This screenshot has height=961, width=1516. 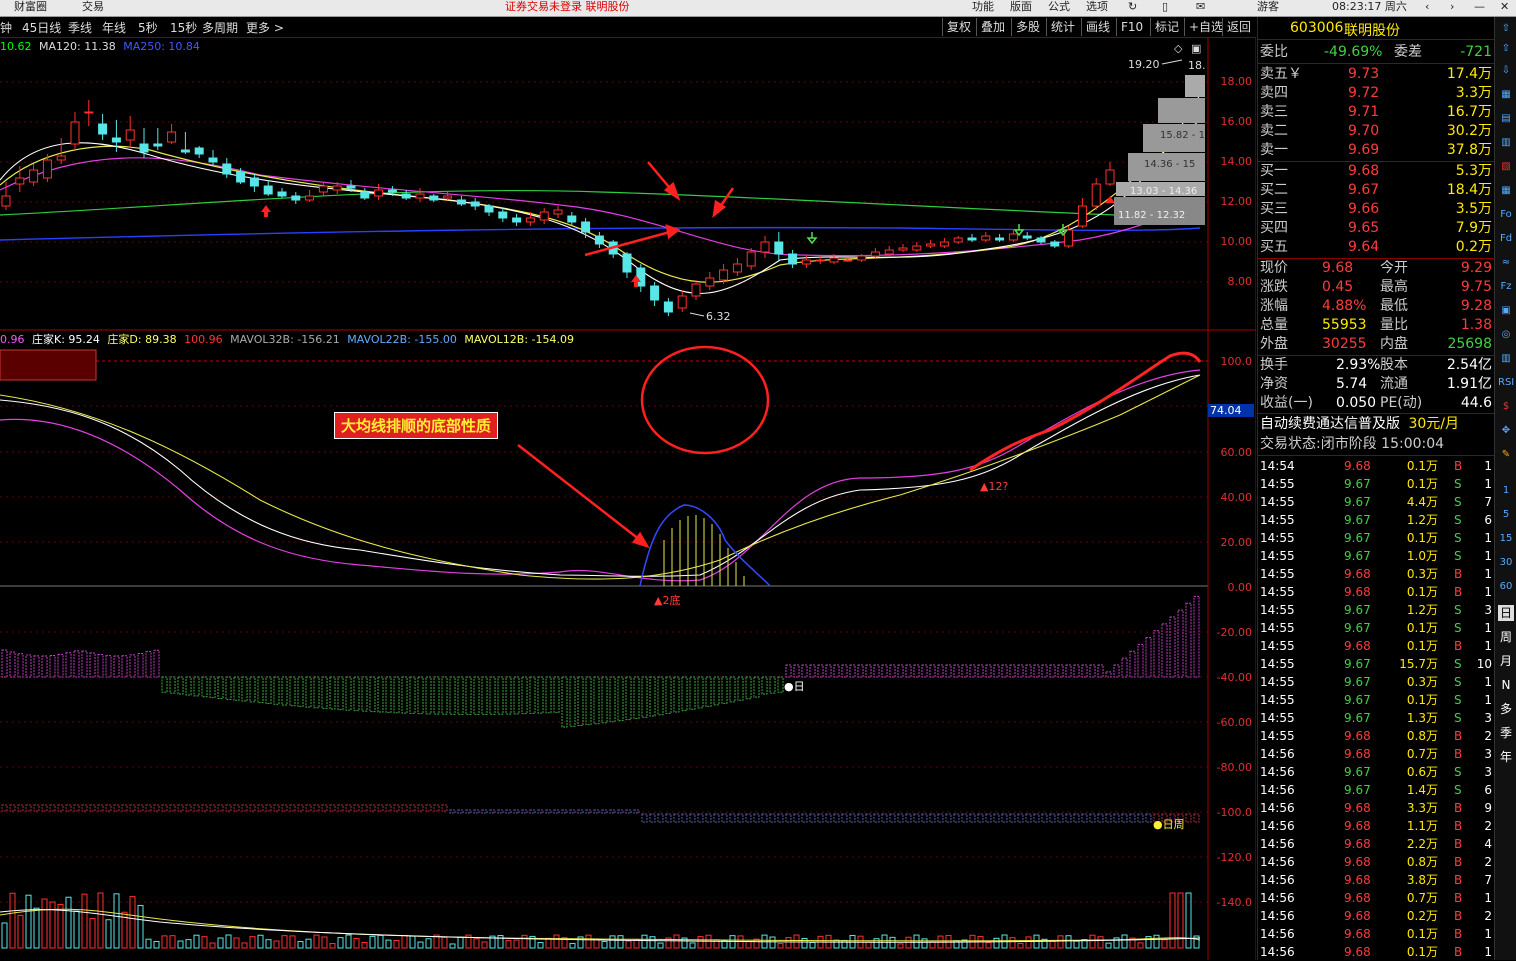 What do you see at coordinates (1178, 48) in the screenshot?
I see `diamond-icon: ◇` at bounding box center [1178, 48].